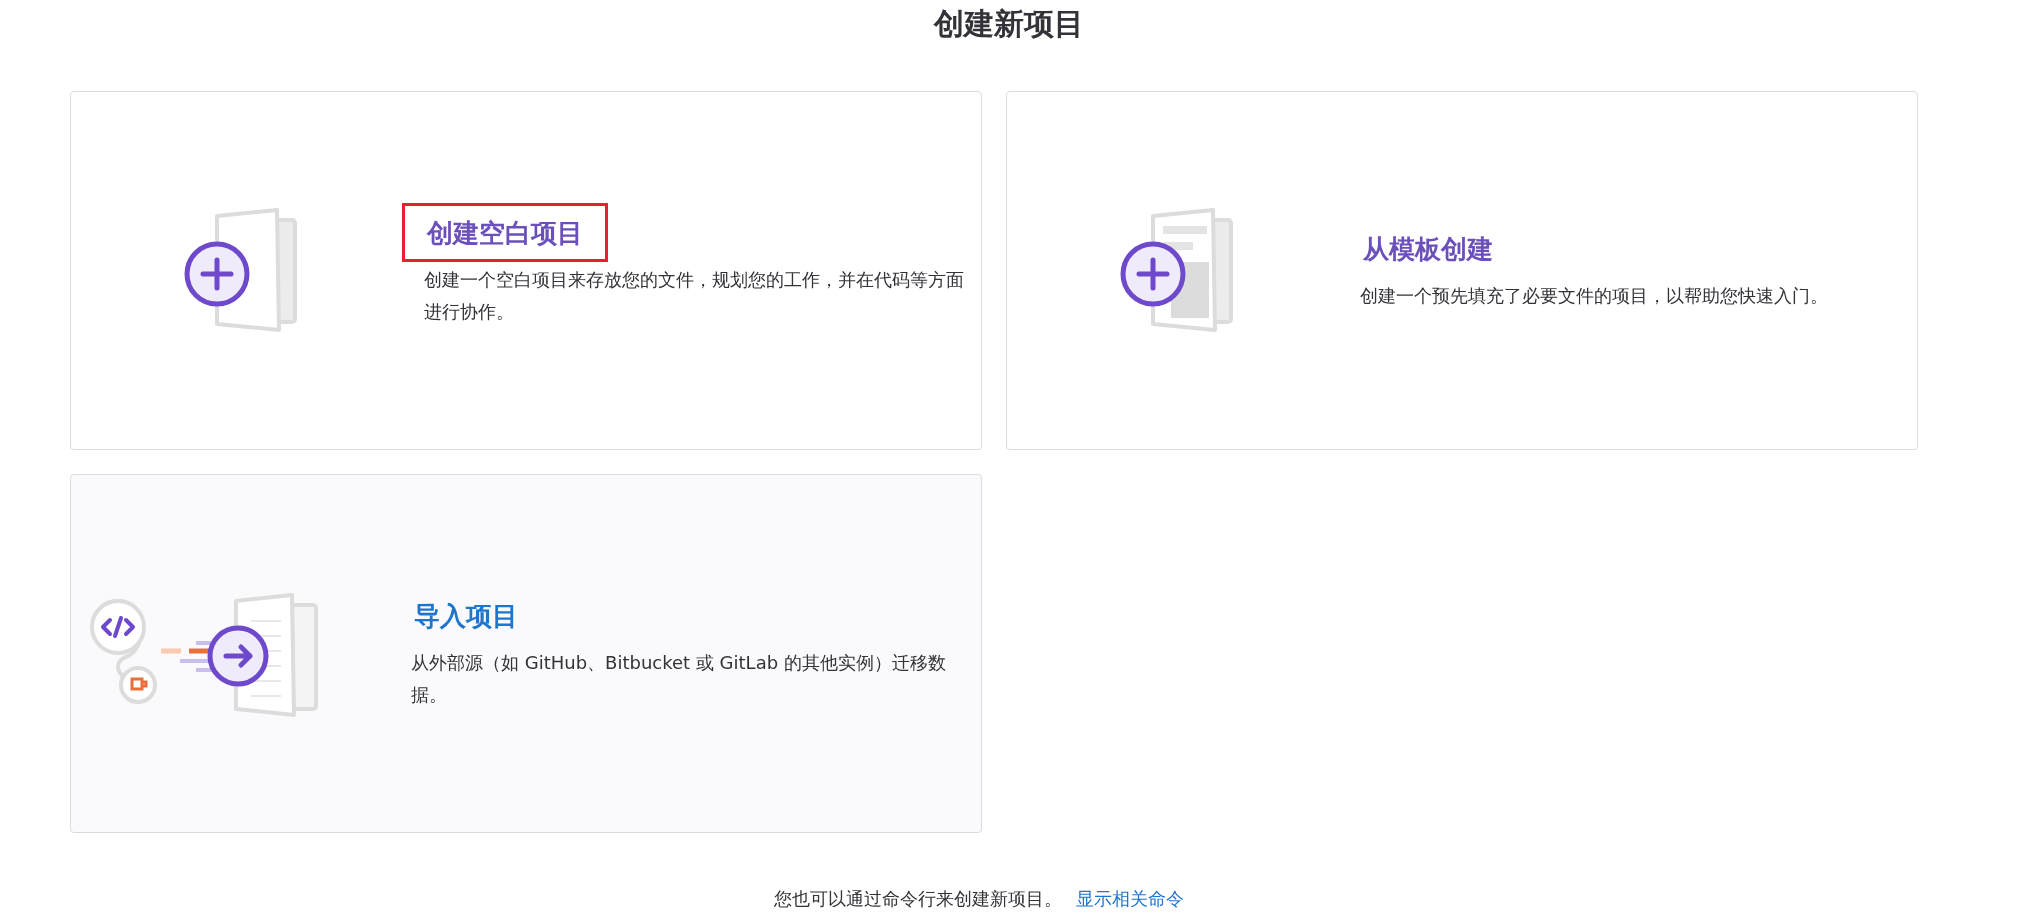  What do you see at coordinates (694, 296) in the screenshot?
I see `card-description: 创建一个空白项目来存放您的文件，规划您的工作，并在代码等方面进行协作。` at bounding box center [694, 296].